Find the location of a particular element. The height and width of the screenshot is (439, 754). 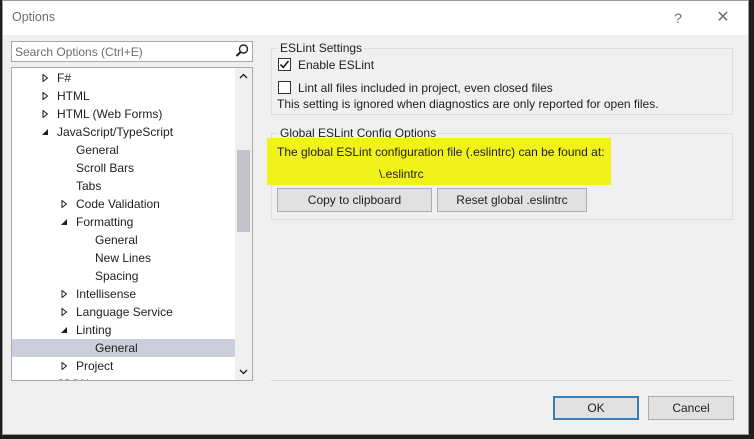

tree-item-label: Linting is located at coordinates (94, 330).